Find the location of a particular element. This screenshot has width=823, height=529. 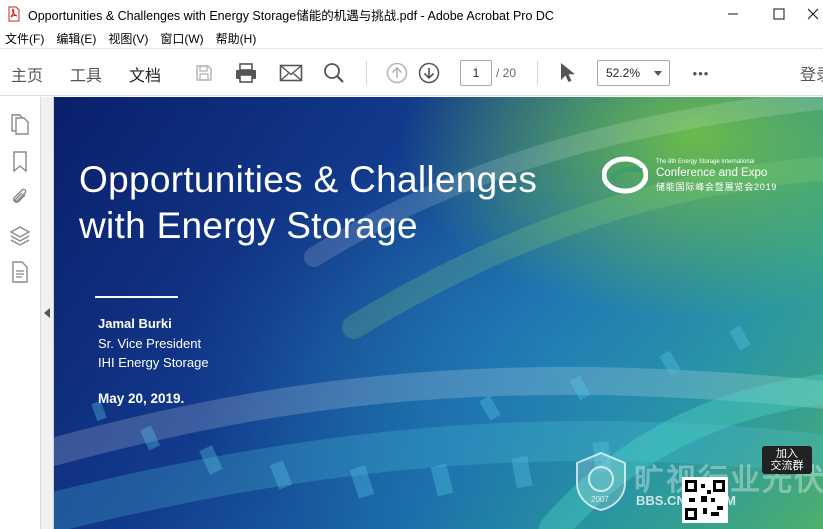

search-icon is located at coordinates (334, 73).